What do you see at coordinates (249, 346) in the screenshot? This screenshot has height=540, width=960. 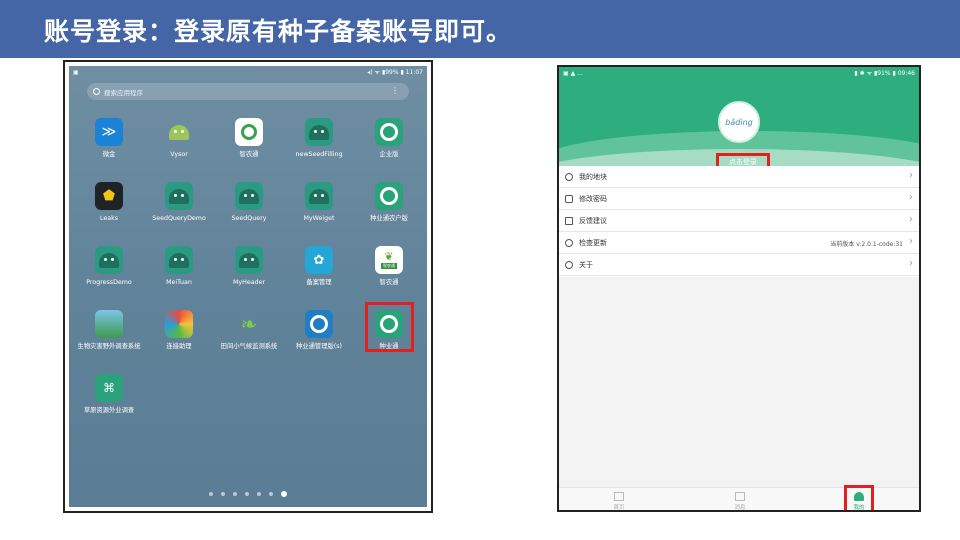 I see `app-label: 田间小气候监测系统` at bounding box center [249, 346].